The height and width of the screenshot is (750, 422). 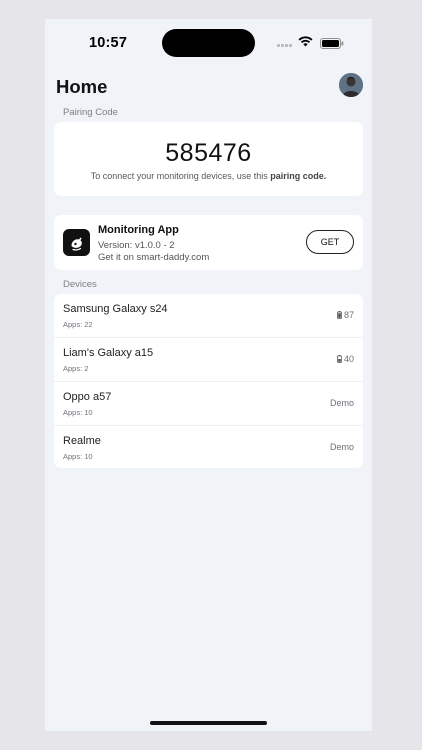 What do you see at coordinates (136, 245) in the screenshot?
I see `app-version: Version: v1.0.0 - 2` at bounding box center [136, 245].